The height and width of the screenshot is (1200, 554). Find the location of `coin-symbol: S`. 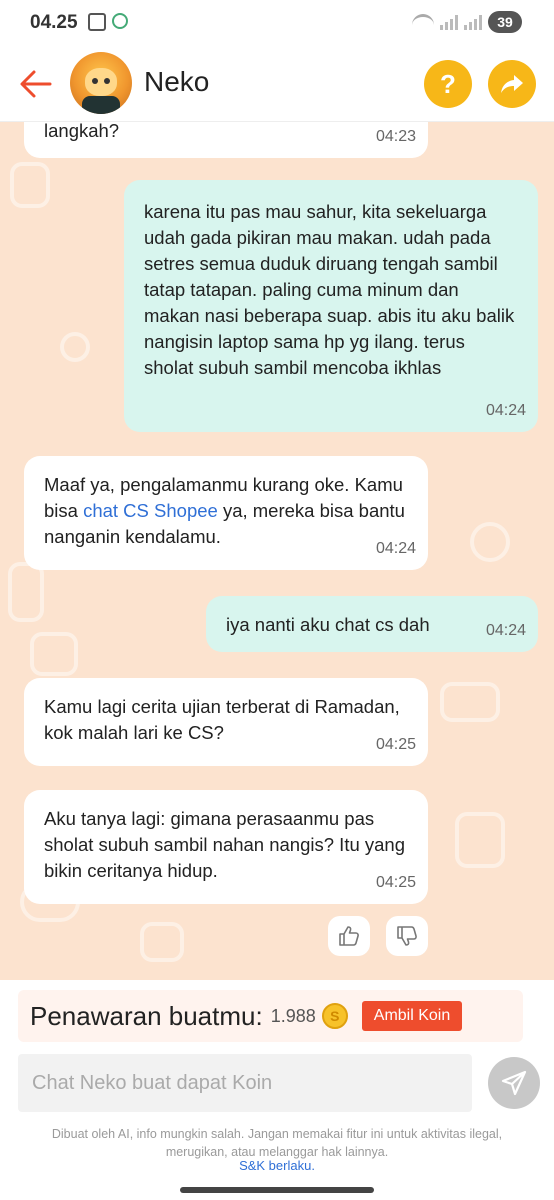

coin-symbol: S is located at coordinates (335, 1016).